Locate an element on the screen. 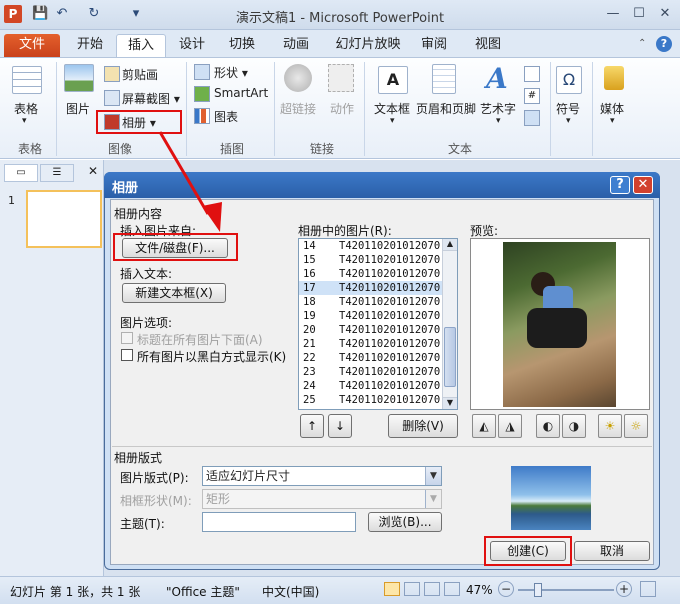 The height and width of the screenshot is (604, 680). wordart-button: 艺术字 is located at coordinates (498, 108).